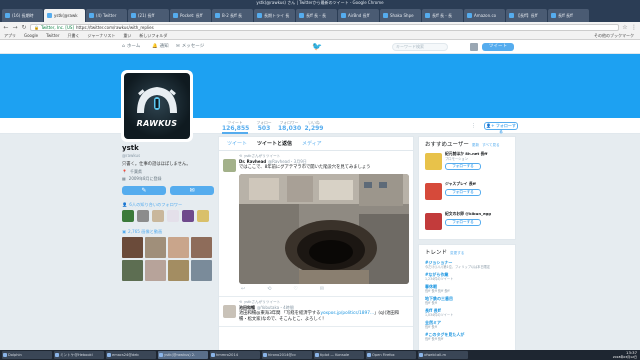 Image resolution: width=640 pixels, height=360 pixels. I want to click on trend-item: 春休暇 長ff 長ff 長ff 長ff, so click(467, 288).